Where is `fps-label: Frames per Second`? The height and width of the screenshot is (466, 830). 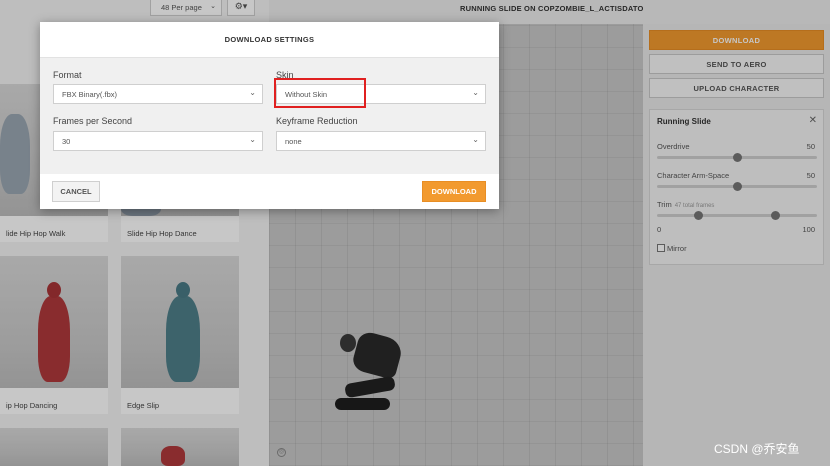 fps-label: Frames per Second is located at coordinates (93, 121).